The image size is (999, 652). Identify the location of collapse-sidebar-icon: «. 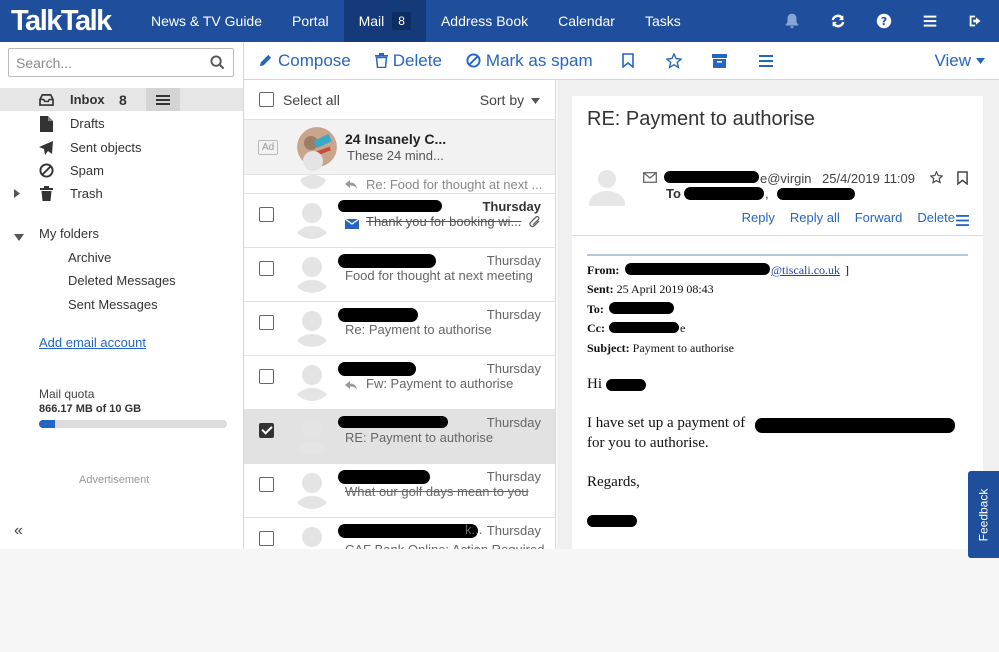
(18, 531).